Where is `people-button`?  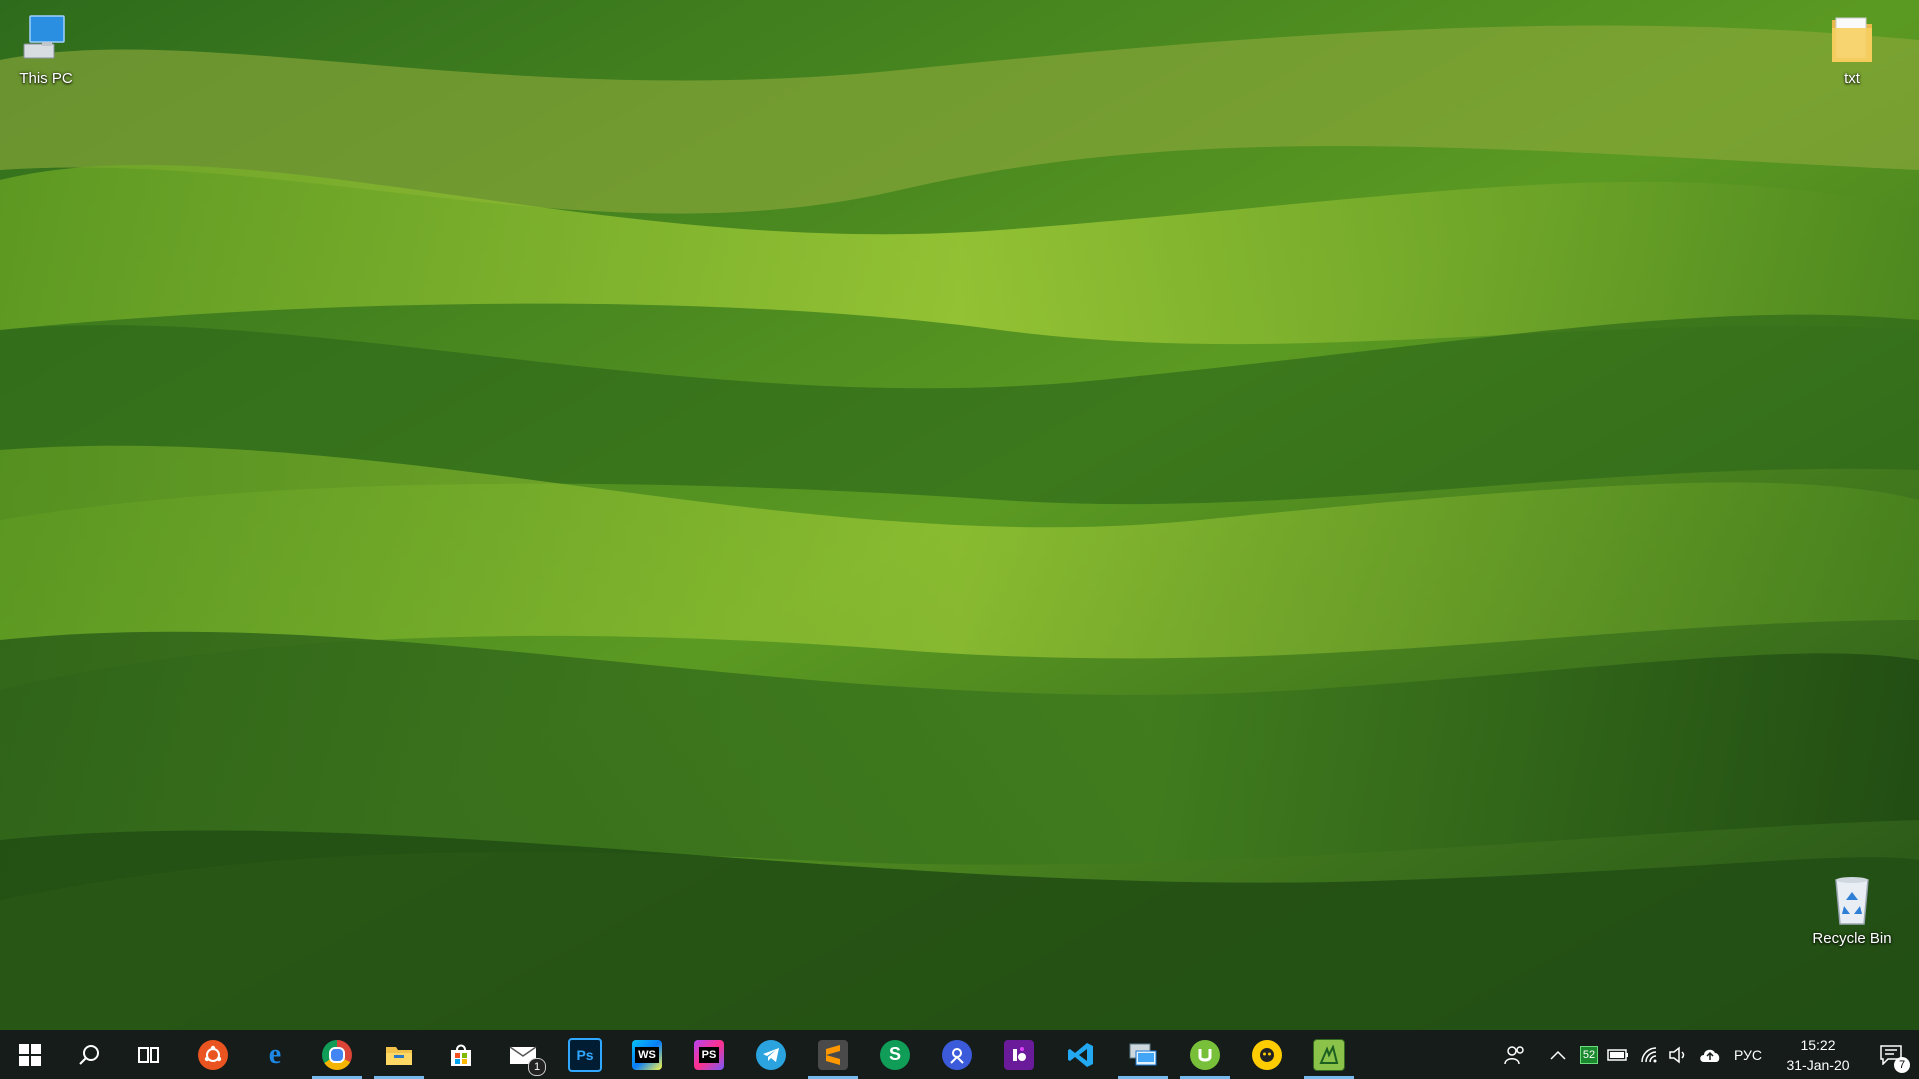
people-button is located at coordinates (1515, 1054).